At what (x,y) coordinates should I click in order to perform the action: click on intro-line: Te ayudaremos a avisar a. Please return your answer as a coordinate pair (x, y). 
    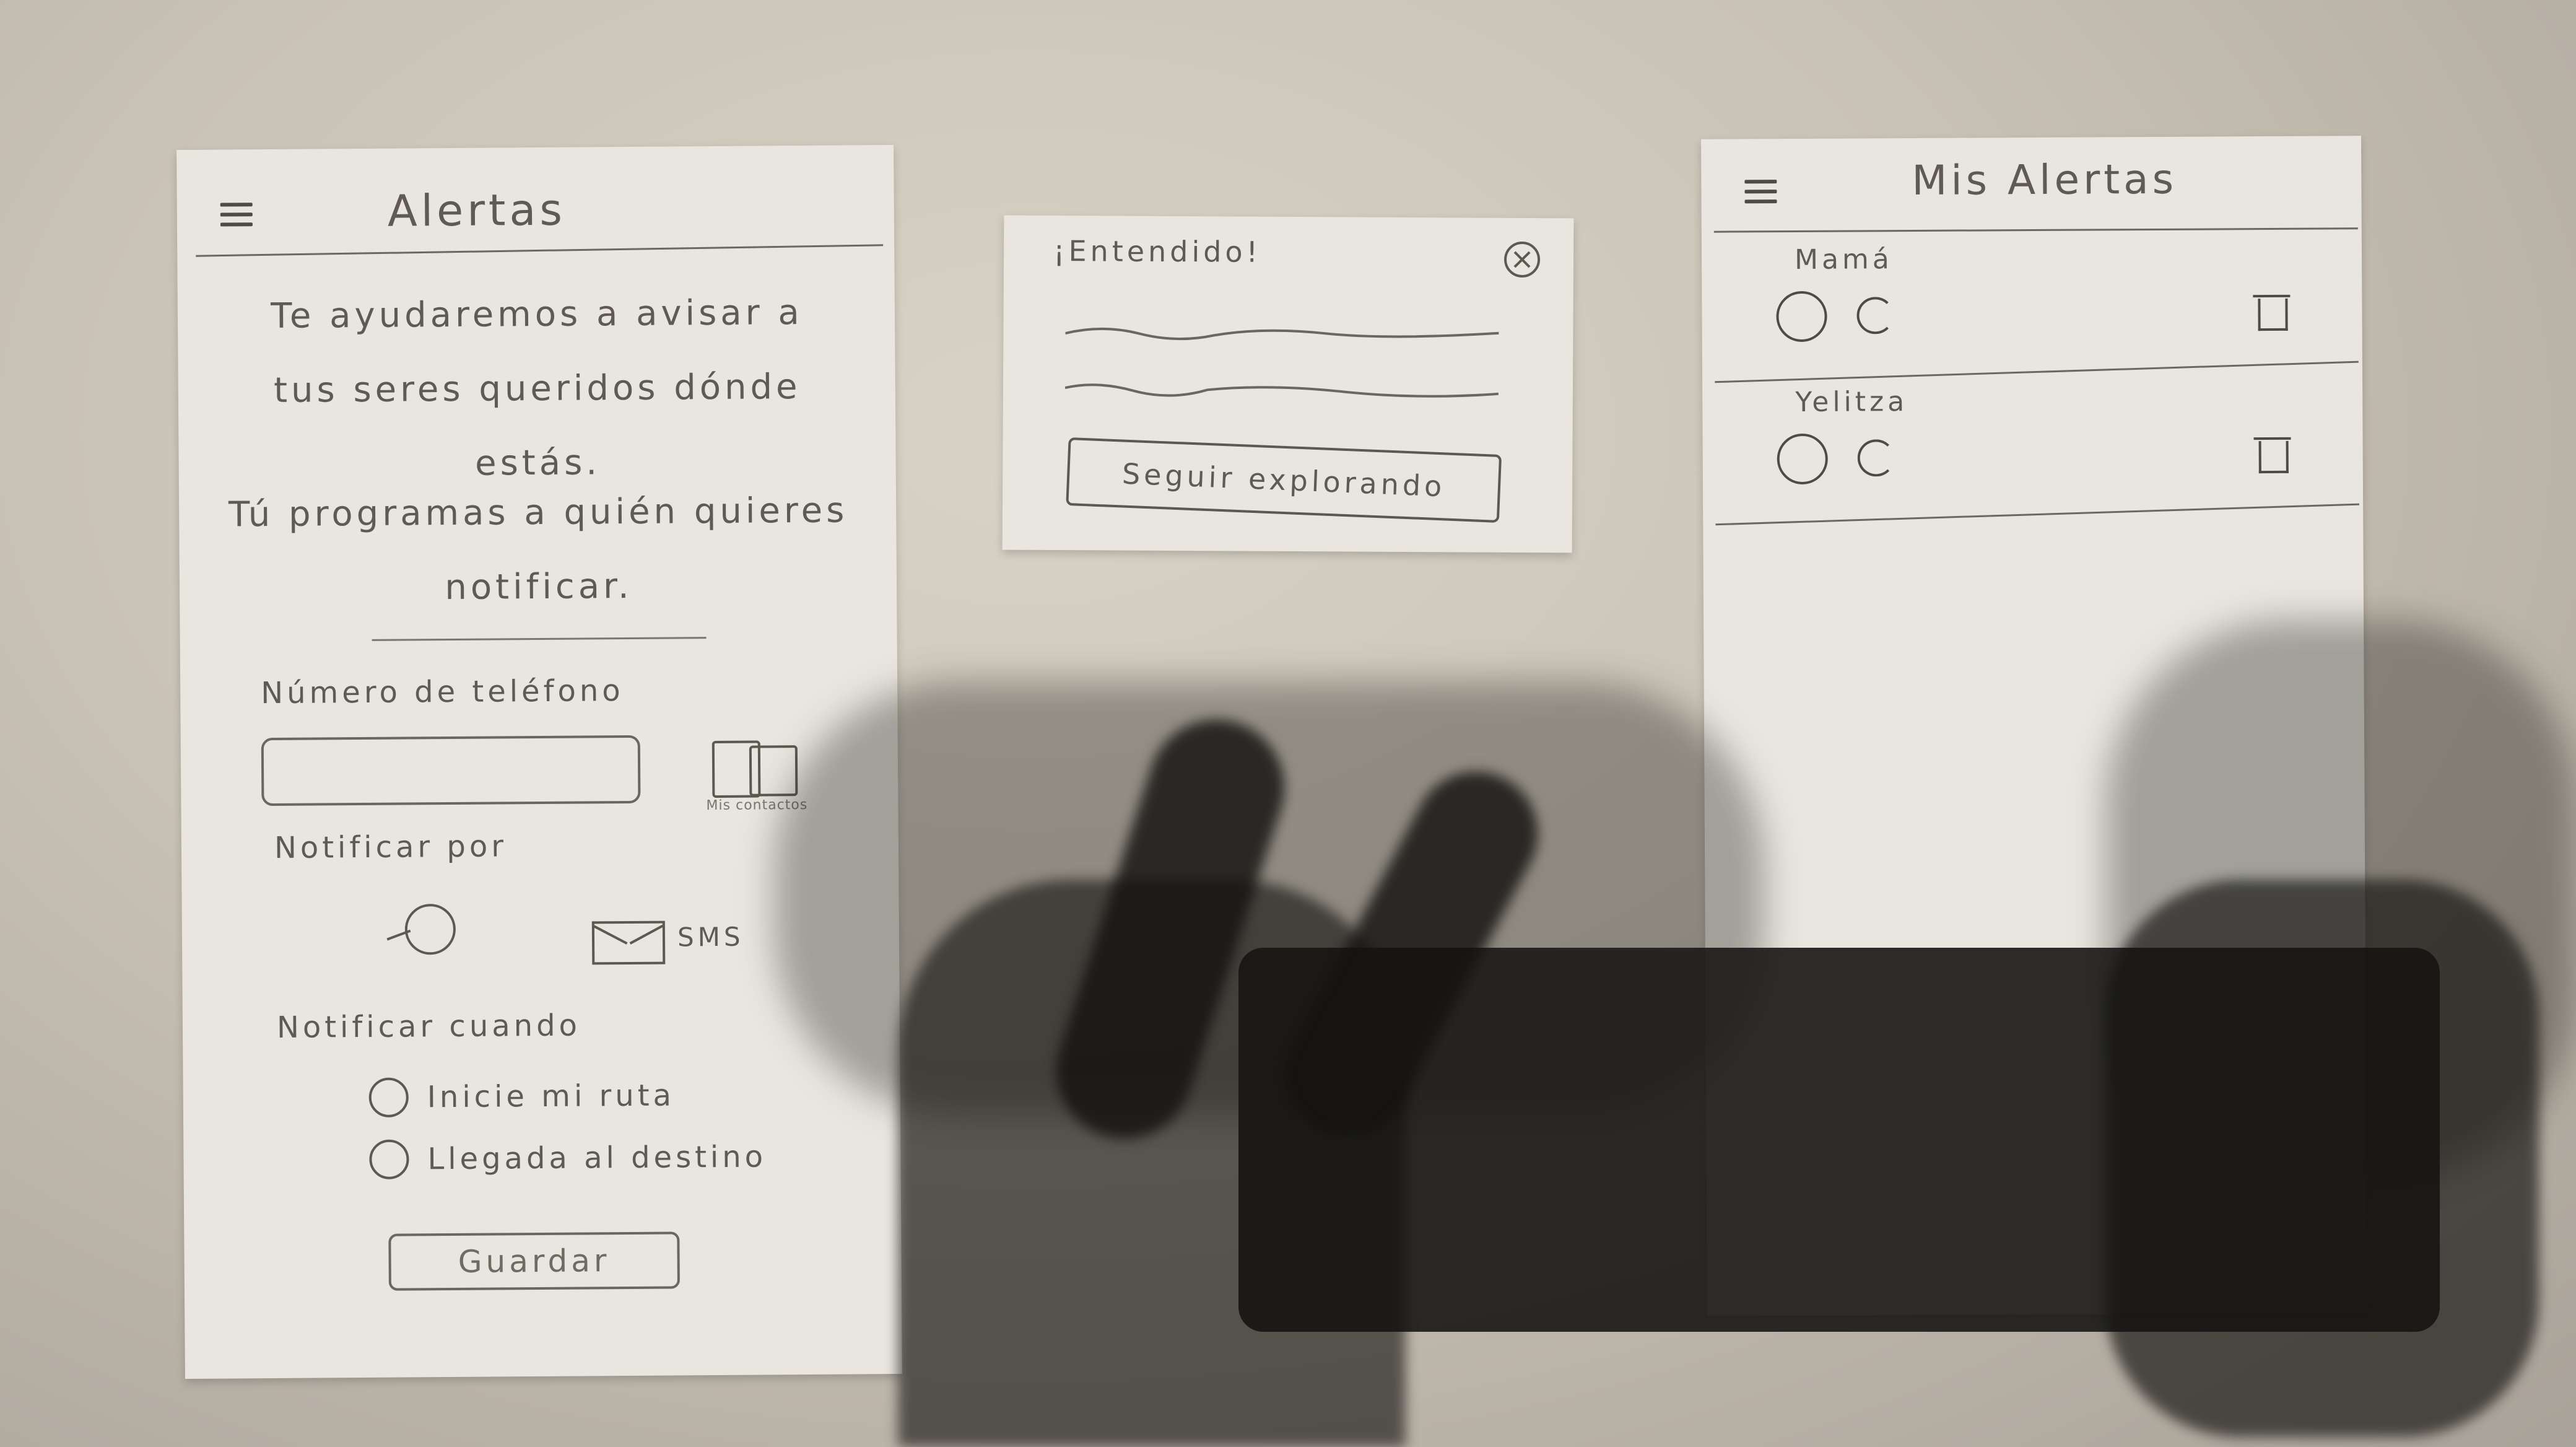
    Looking at the image, I should click on (536, 314).